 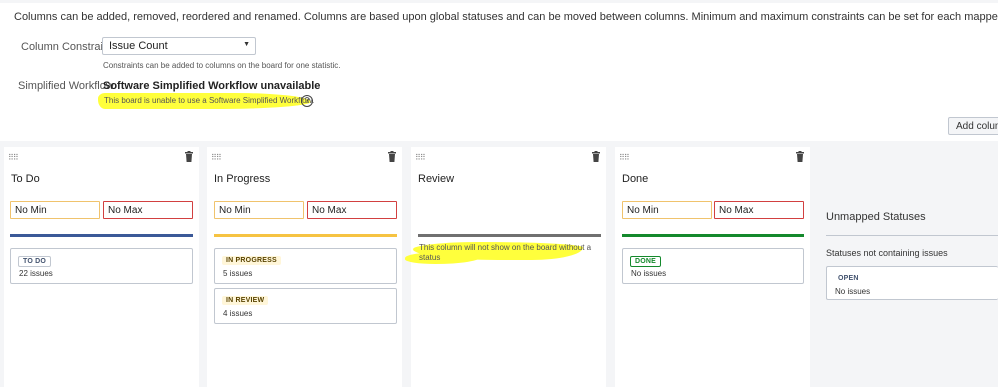 I want to click on status-lozenge: IN PROGRESS, so click(x=251, y=260).